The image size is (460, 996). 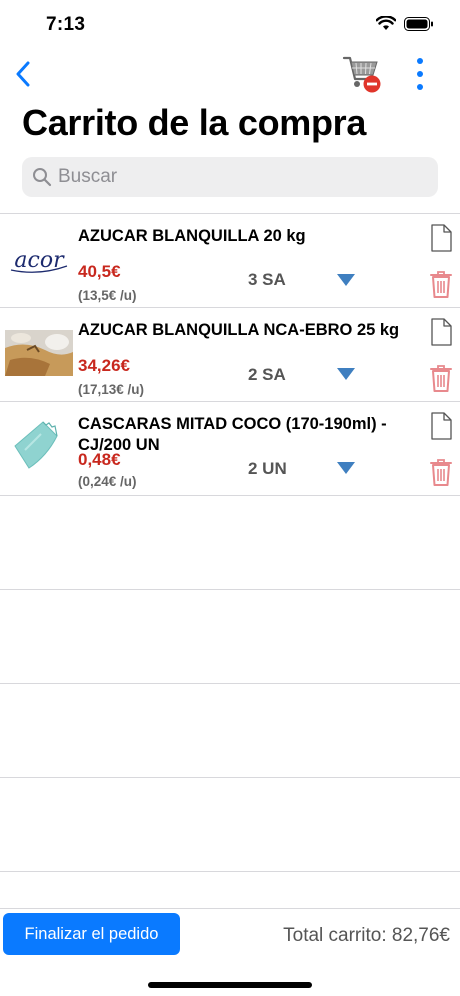 What do you see at coordinates (107, 295) in the screenshot?
I see `product-unit-price: (13,5€ /u)` at bounding box center [107, 295].